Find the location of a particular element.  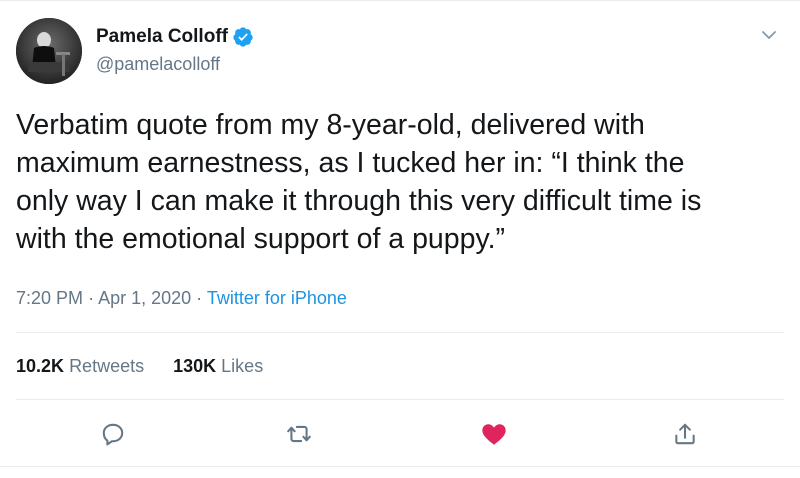

reply-button is located at coordinates (113, 434).